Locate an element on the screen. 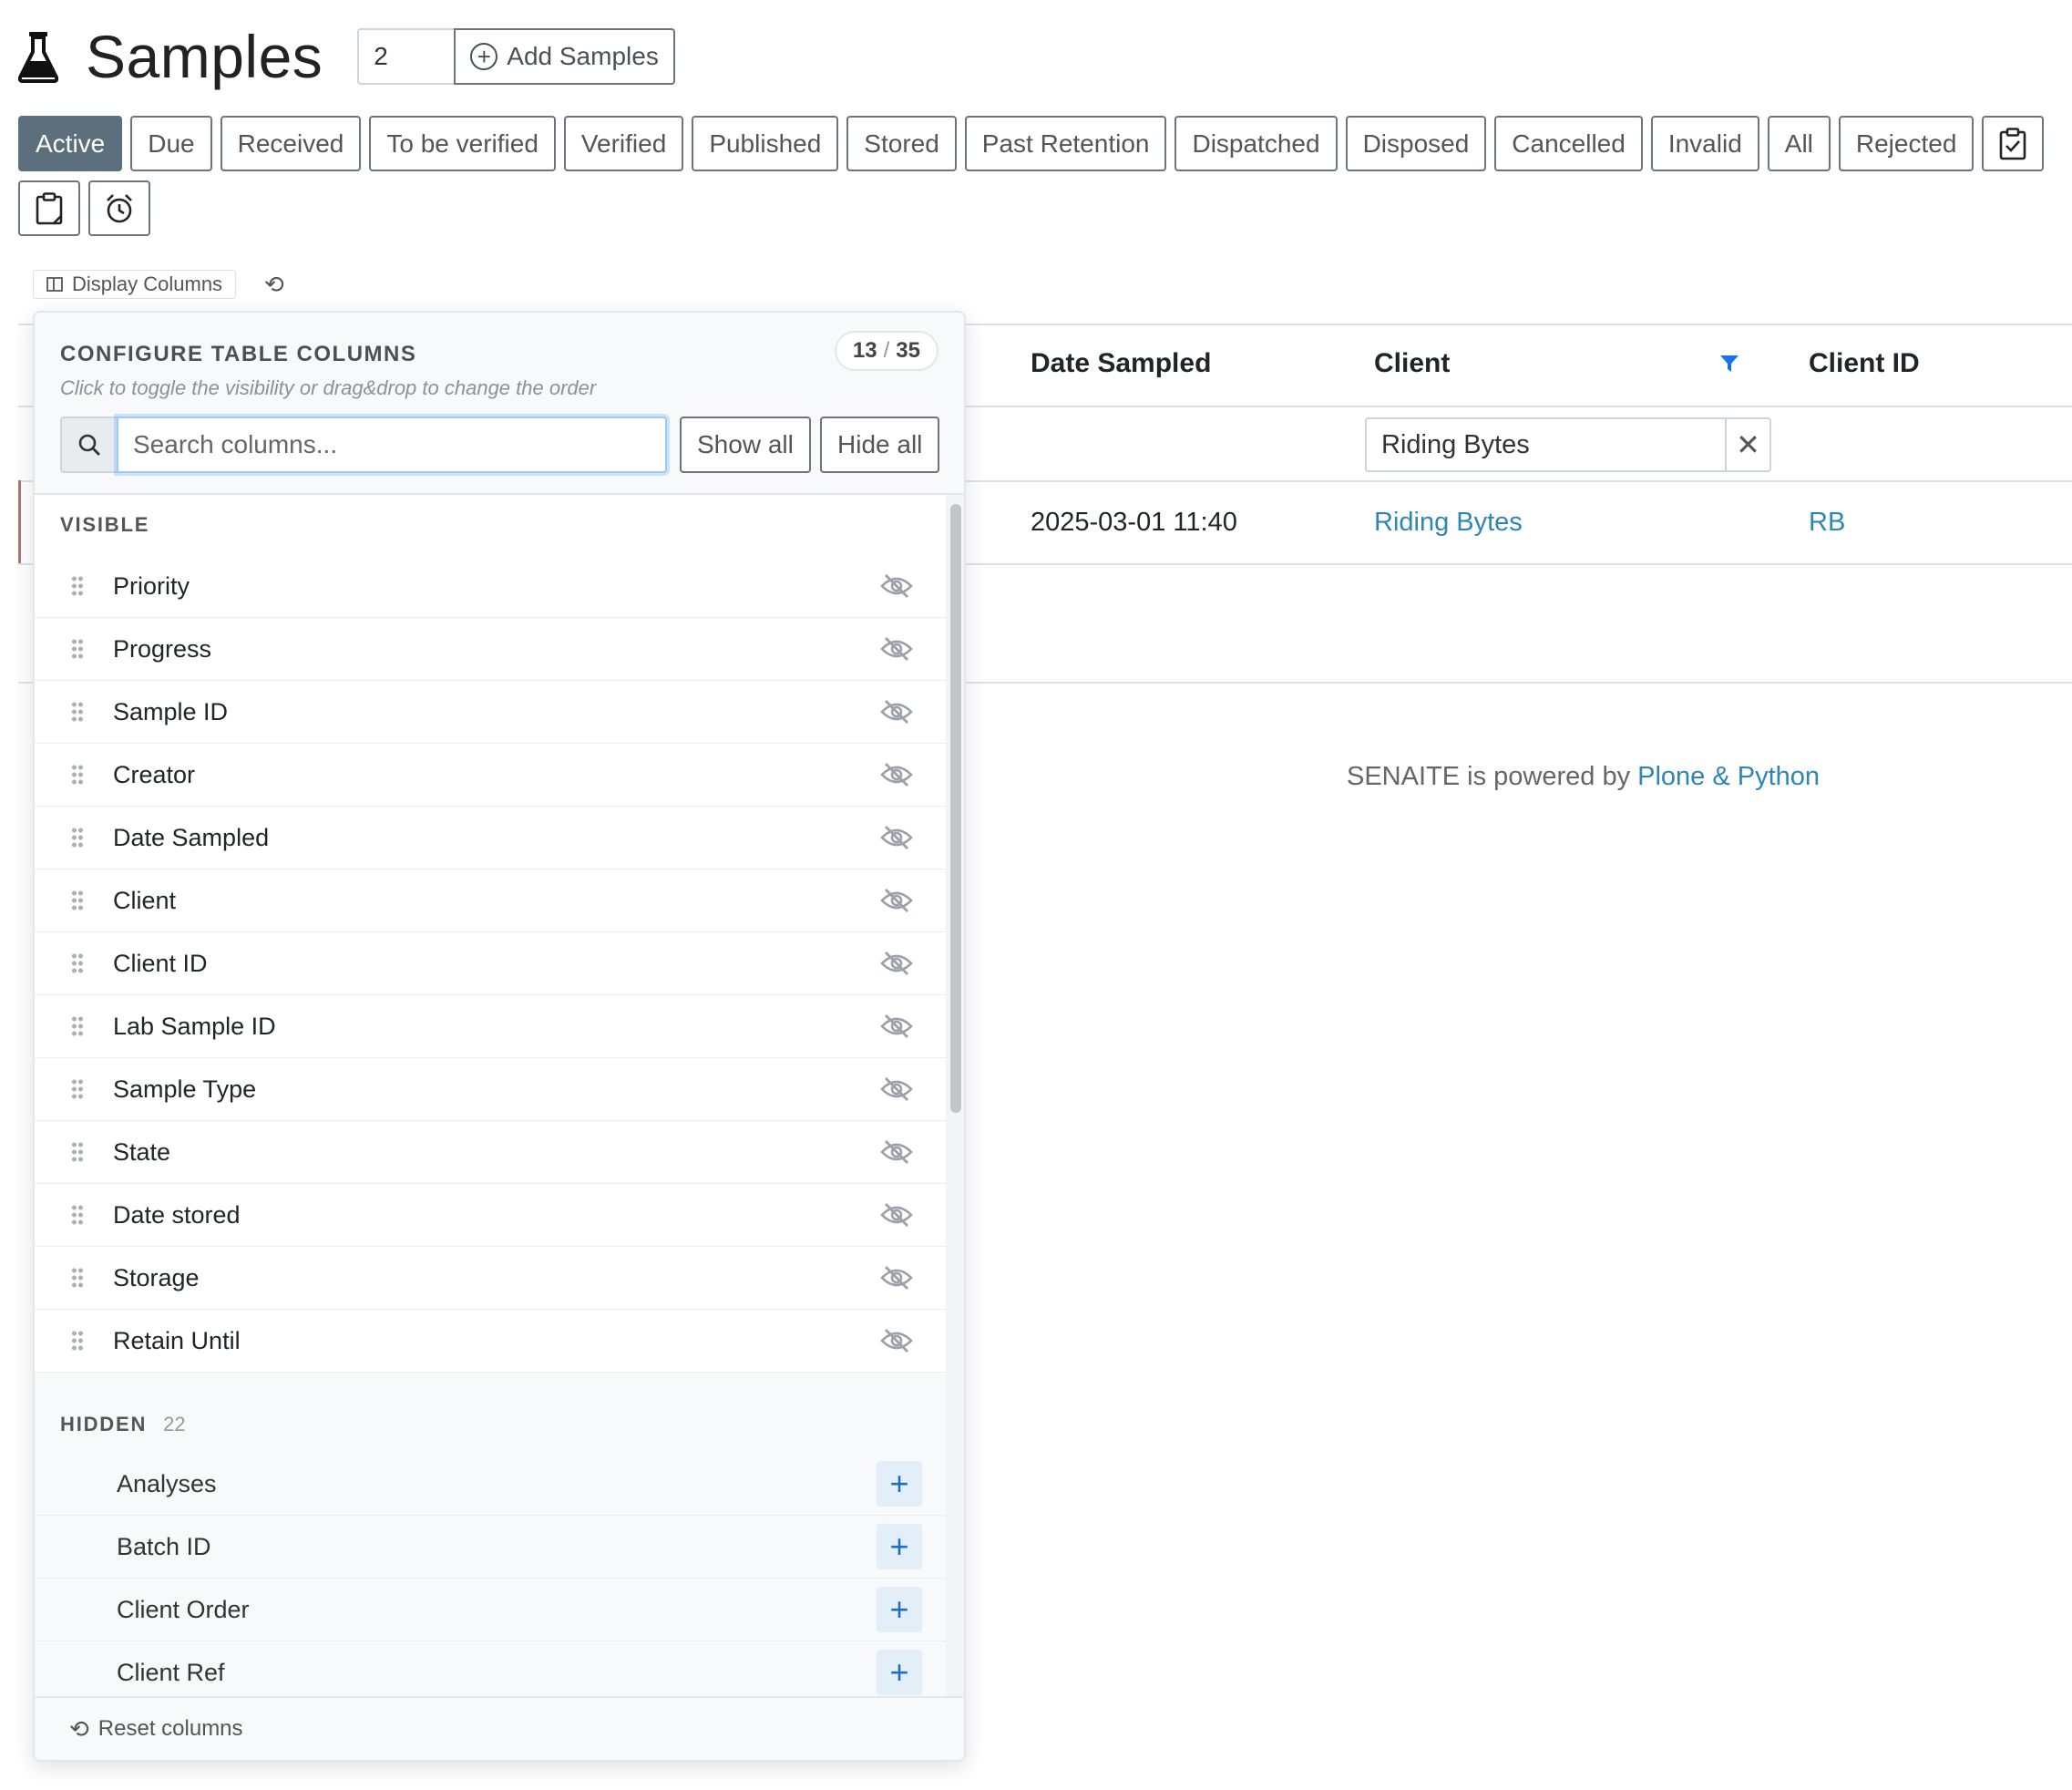 This screenshot has width=2072, height=1790. visible-column-item: Progress is located at coordinates (490, 649).